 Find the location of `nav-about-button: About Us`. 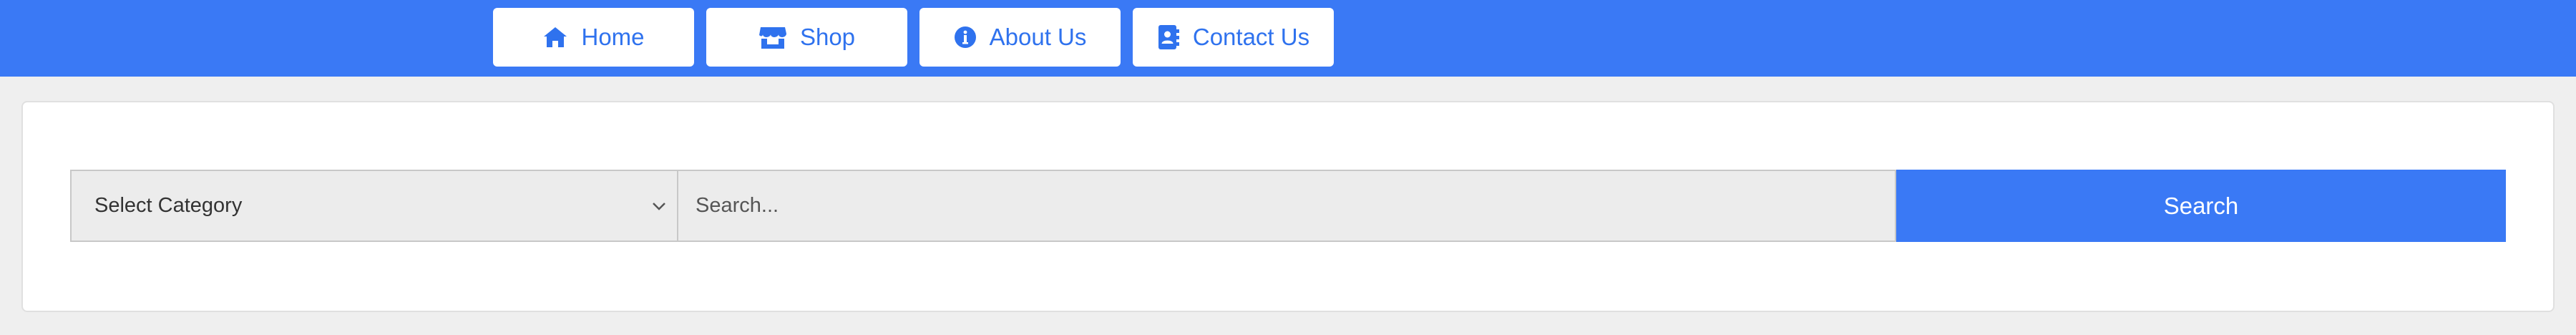

nav-about-button: About Us is located at coordinates (1020, 37).